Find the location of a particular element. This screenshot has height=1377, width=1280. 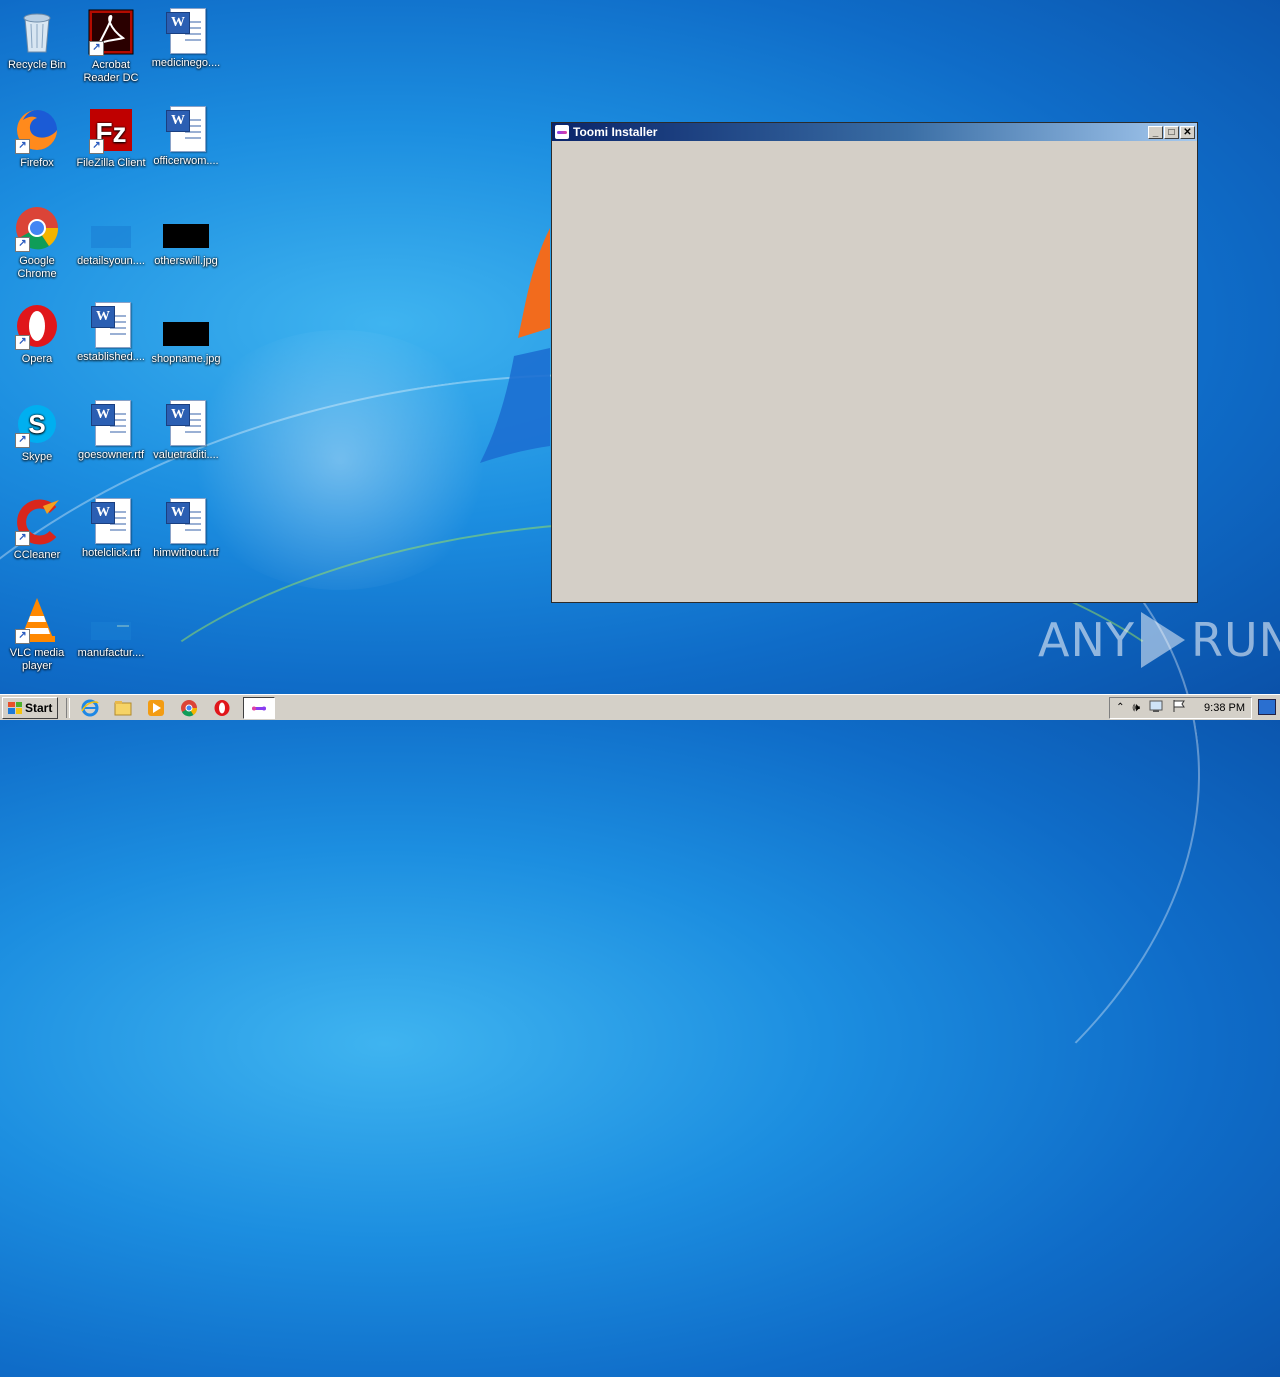

desktop-icon-skype: S ↗ Skype is located at coordinates (37, 432).